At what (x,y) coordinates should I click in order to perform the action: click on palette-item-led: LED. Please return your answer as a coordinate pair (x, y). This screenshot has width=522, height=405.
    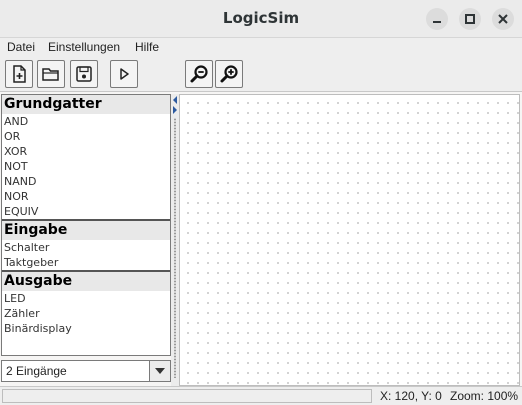
    Looking at the image, I should click on (86, 298).